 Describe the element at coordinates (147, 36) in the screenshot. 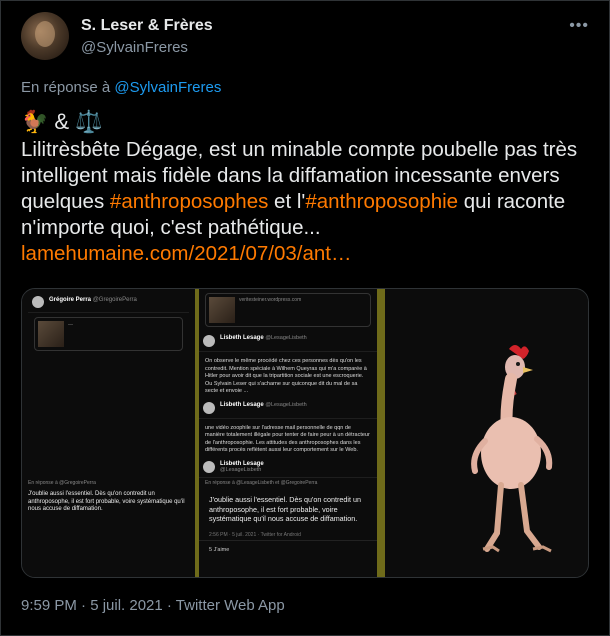

I see `author-names: S. Leser & Frères @SylvainFreres` at that location.